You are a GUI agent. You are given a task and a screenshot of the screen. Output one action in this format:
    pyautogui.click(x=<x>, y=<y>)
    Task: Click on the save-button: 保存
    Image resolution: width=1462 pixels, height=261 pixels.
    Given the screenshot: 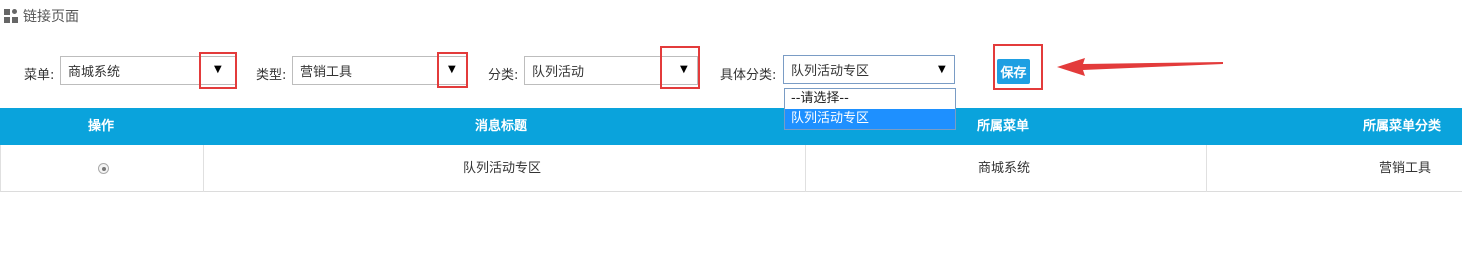 What is the action you would take?
    pyautogui.click(x=1013, y=71)
    